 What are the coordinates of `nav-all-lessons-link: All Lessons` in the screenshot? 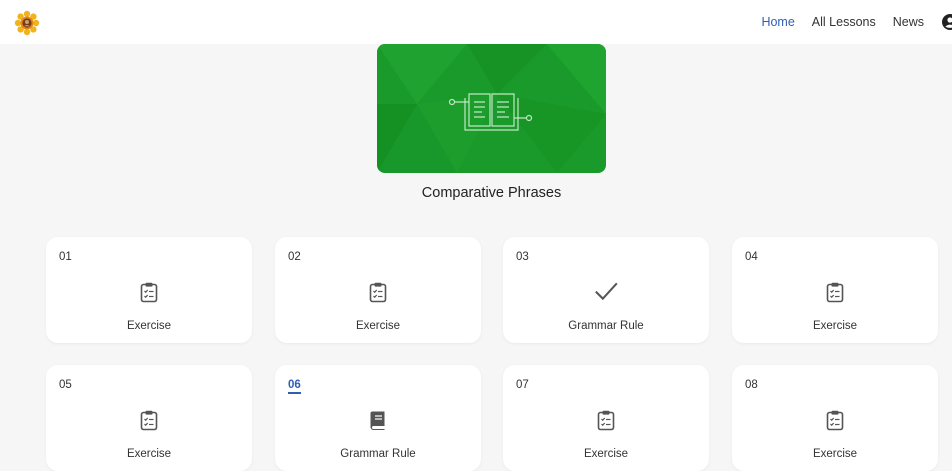 It's located at (844, 22).